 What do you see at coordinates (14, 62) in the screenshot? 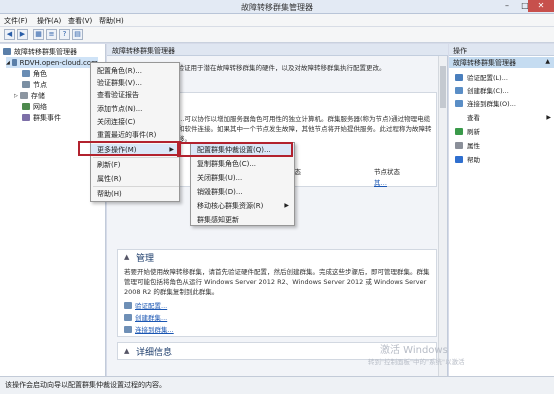
I see `cluster-icon` at bounding box center [14, 62].